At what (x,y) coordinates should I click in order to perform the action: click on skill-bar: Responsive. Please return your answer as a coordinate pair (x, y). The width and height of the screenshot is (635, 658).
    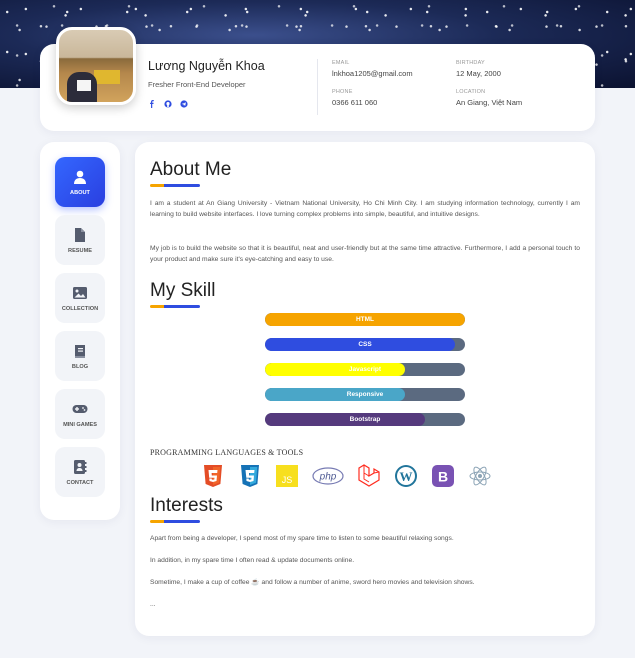
    Looking at the image, I should click on (365, 394).